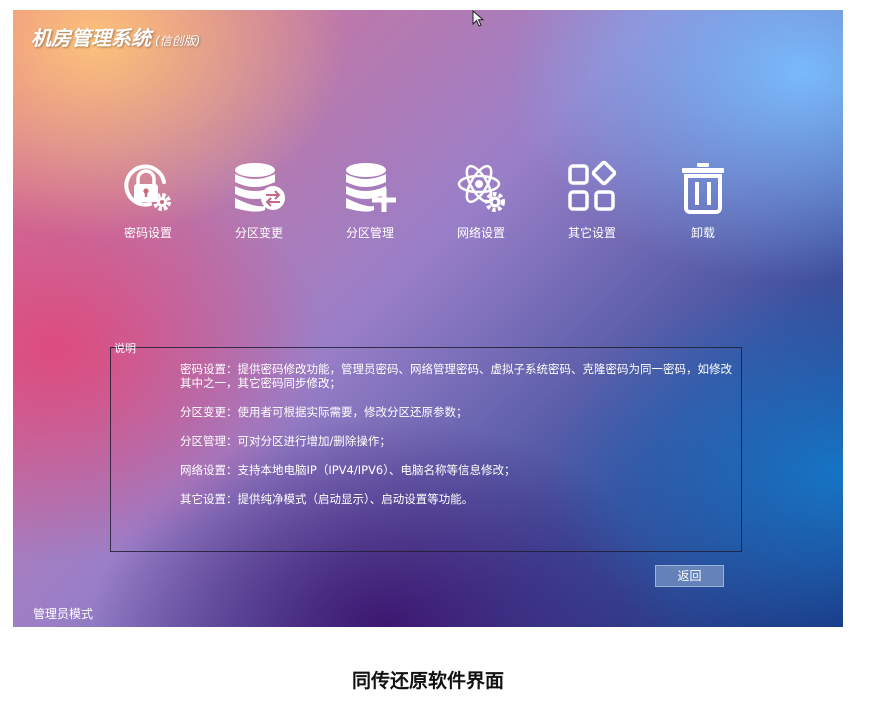 Image resolution: width=883 pixels, height=701 pixels. What do you see at coordinates (91, 38) in the screenshot?
I see `app-title-text: 机房管理系统` at bounding box center [91, 38].